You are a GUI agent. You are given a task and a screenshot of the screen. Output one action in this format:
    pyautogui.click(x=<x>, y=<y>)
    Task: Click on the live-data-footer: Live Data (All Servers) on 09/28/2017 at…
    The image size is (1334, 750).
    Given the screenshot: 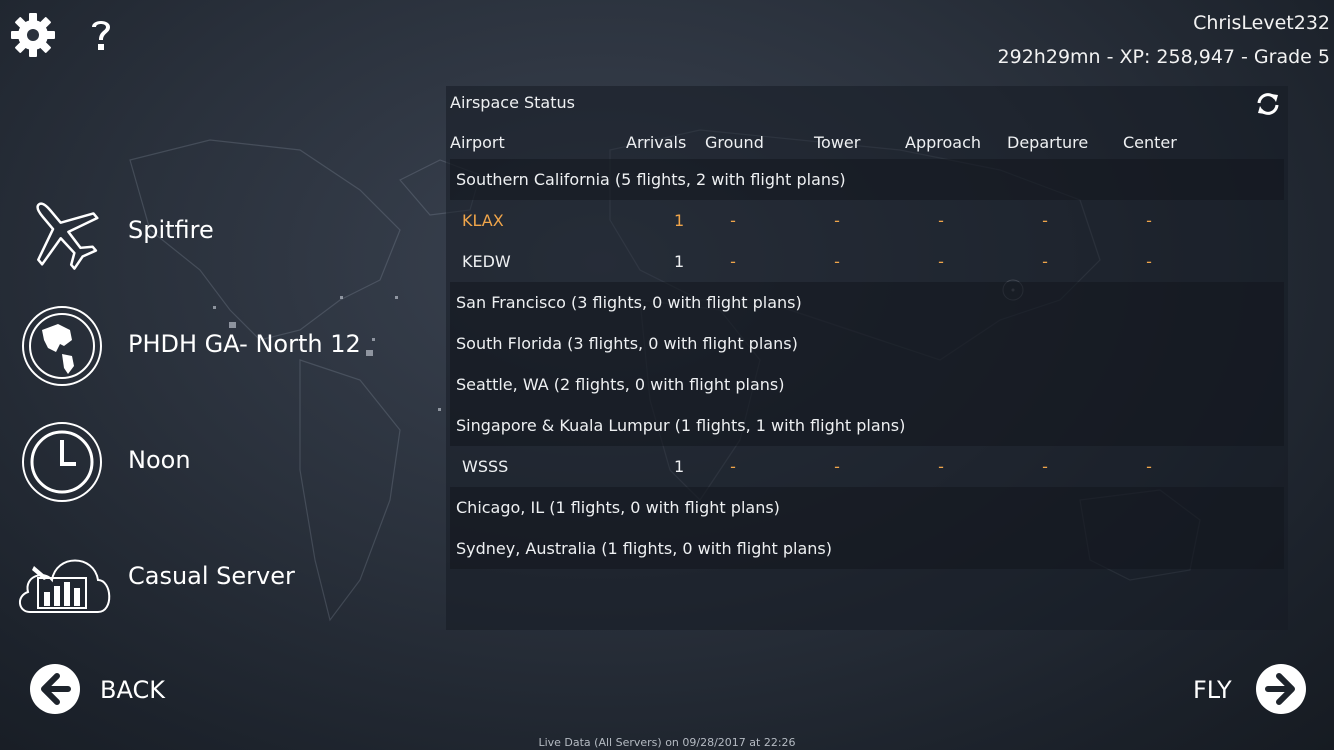 What is the action you would take?
    pyautogui.click(x=667, y=742)
    